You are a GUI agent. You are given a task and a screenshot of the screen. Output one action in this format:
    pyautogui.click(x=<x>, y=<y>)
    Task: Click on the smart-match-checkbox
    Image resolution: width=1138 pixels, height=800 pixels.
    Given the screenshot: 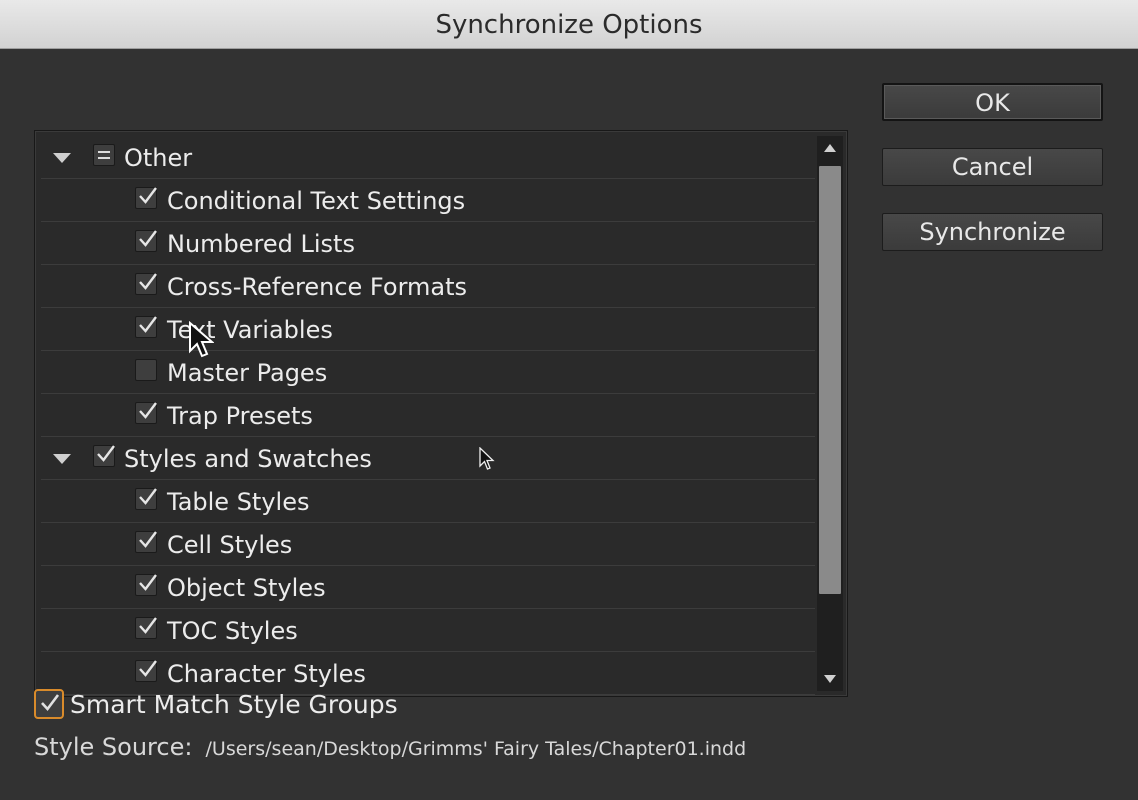 What is the action you would take?
    pyautogui.click(x=49, y=704)
    